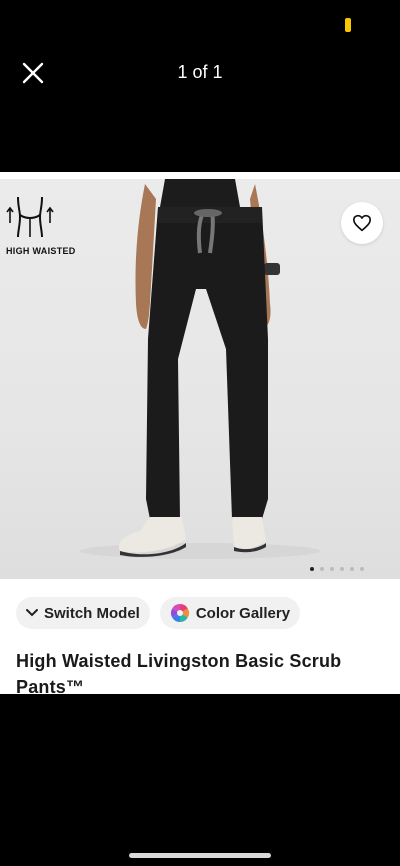  I want to click on image-counter: 1 of 1, so click(200, 72).